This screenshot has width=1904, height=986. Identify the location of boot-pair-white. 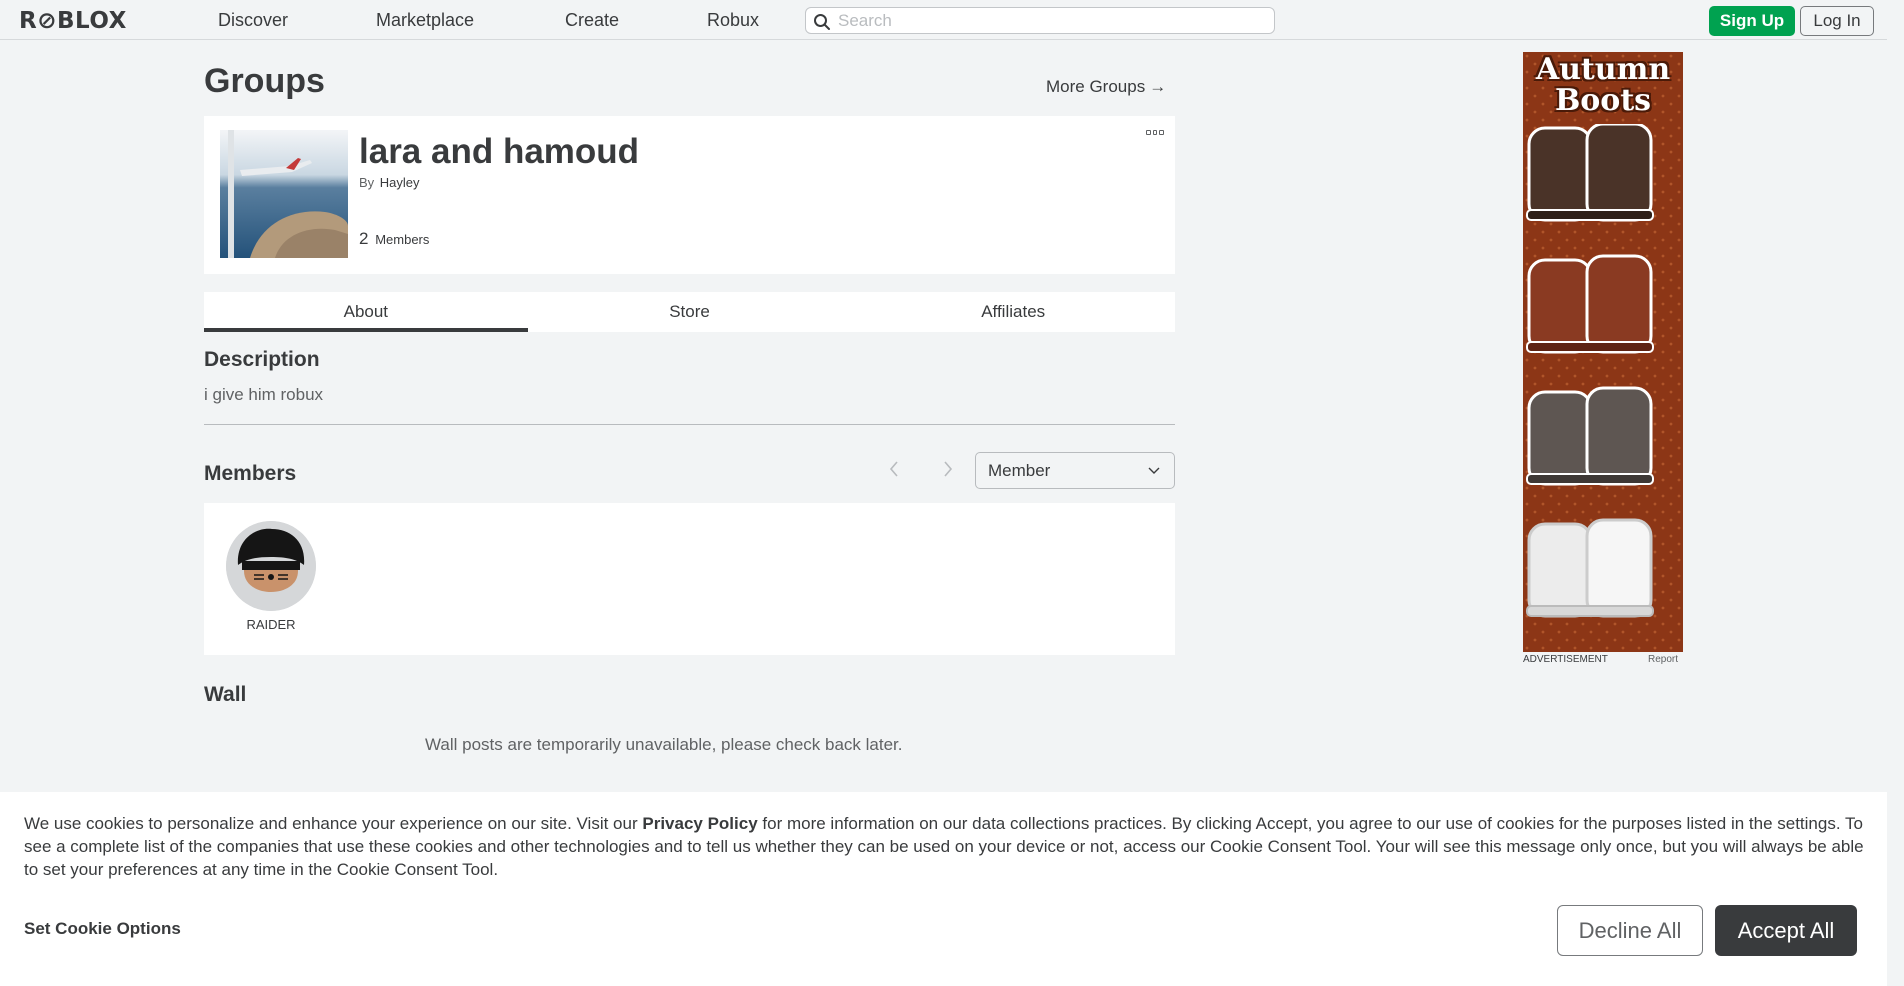
(1590, 568).